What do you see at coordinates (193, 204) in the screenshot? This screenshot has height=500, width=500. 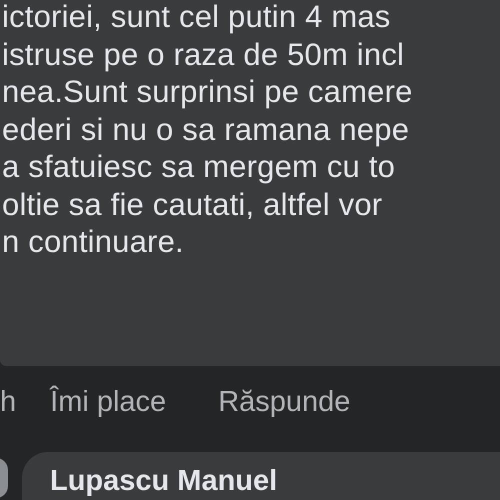 I see `comment-text-line: oltie sa fie cautati, altfel vor` at bounding box center [193, 204].